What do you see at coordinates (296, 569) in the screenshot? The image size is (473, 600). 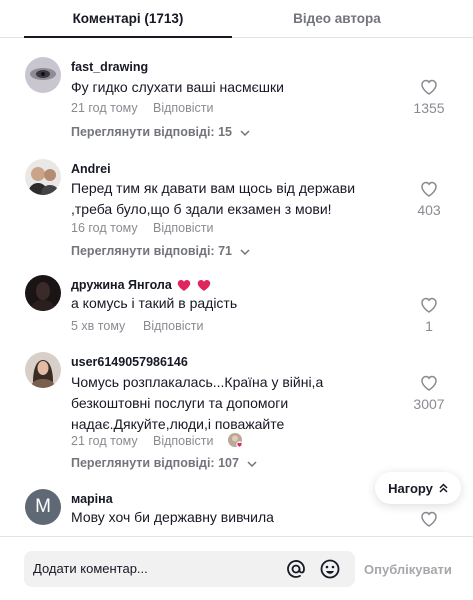 I see `mention-at-icon` at bounding box center [296, 569].